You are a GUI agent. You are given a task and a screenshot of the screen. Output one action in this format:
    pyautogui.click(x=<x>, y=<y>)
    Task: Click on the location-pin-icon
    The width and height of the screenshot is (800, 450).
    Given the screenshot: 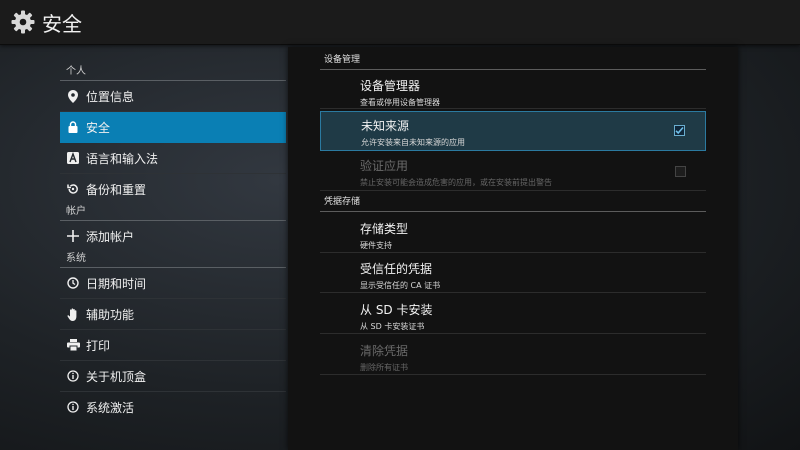 What is the action you would take?
    pyautogui.click(x=73, y=96)
    